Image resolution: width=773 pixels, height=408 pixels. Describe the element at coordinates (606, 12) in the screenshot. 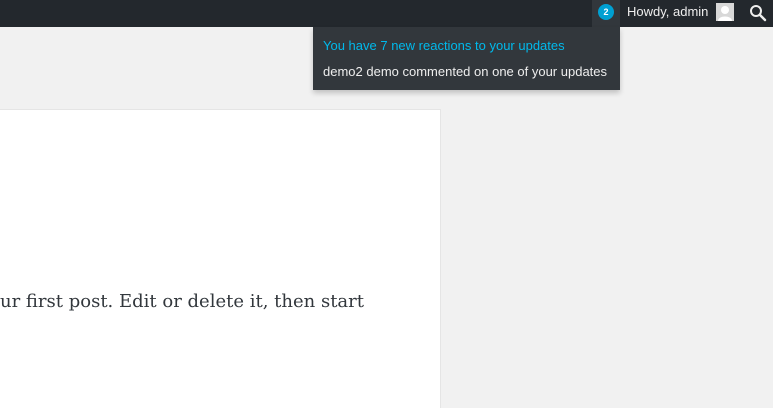

I see `notification-count-badge: 2` at that location.